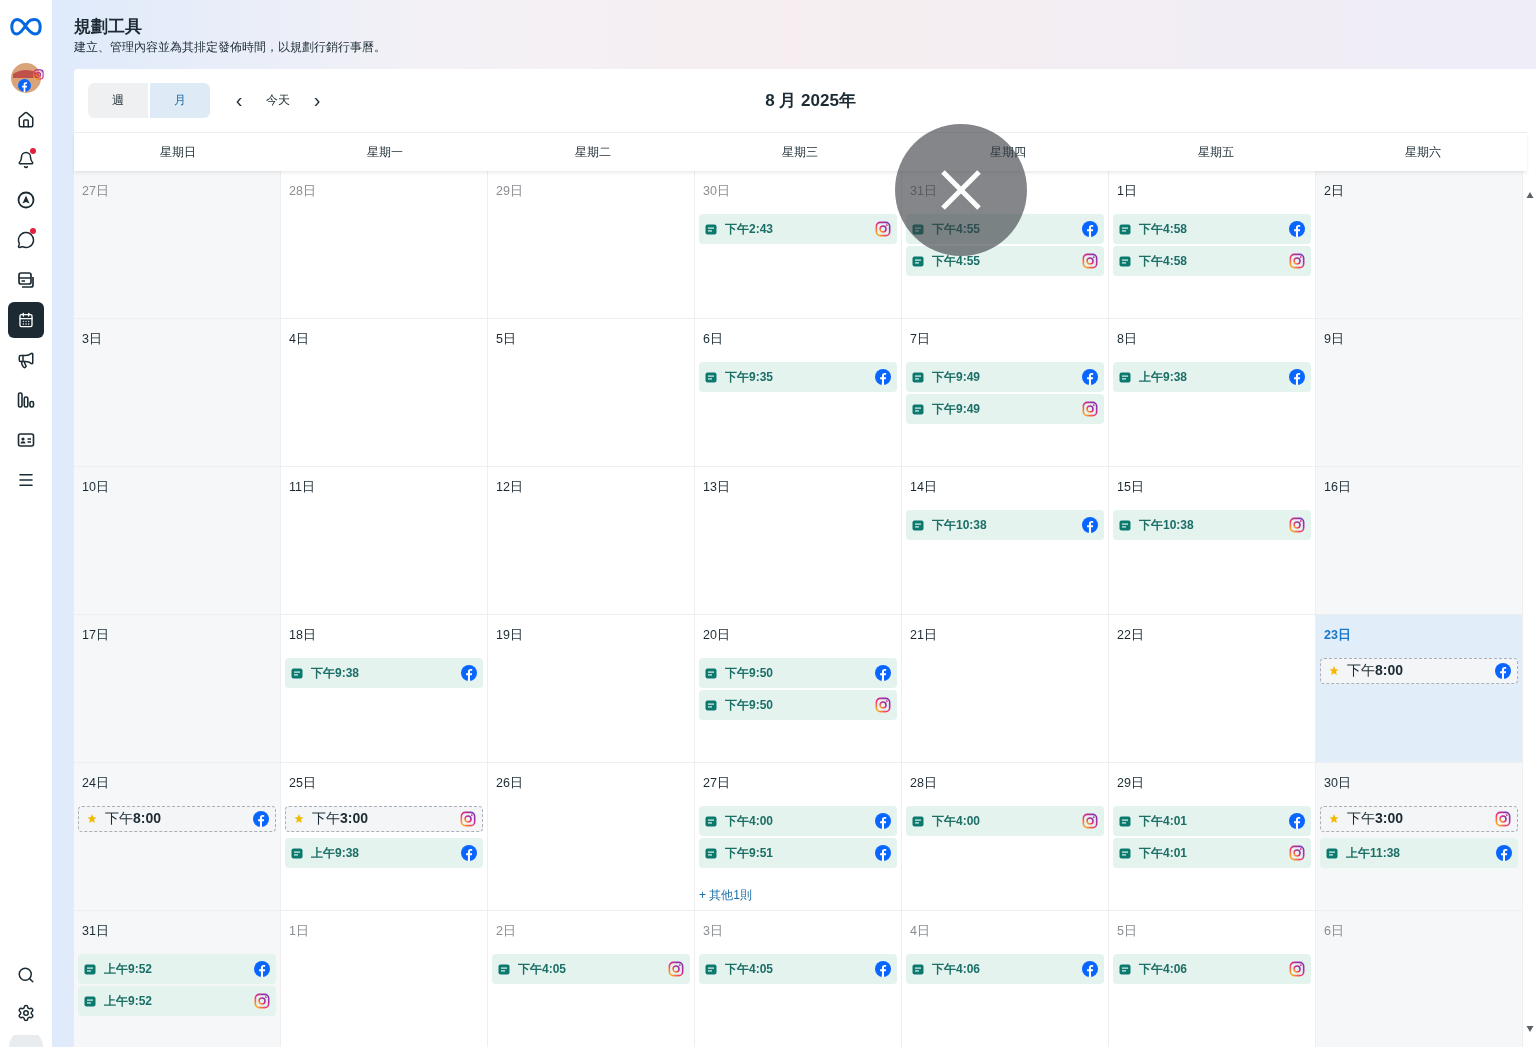  Describe the element at coordinates (725, 895) in the screenshot. I see `more-link: + 其他1則` at that location.